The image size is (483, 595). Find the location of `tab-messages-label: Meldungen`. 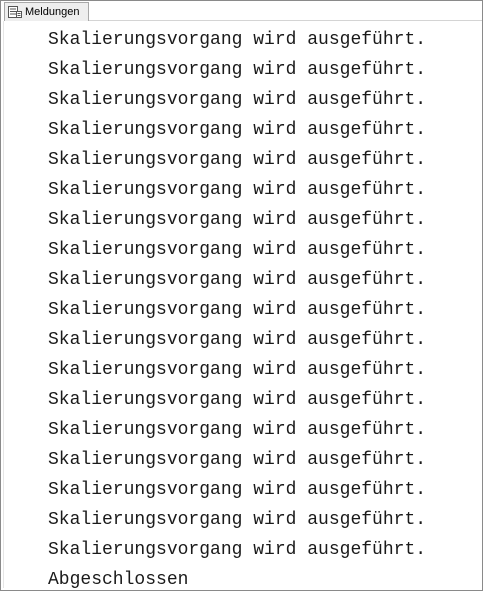

tab-messages-label: Meldungen is located at coordinates (52, 11).